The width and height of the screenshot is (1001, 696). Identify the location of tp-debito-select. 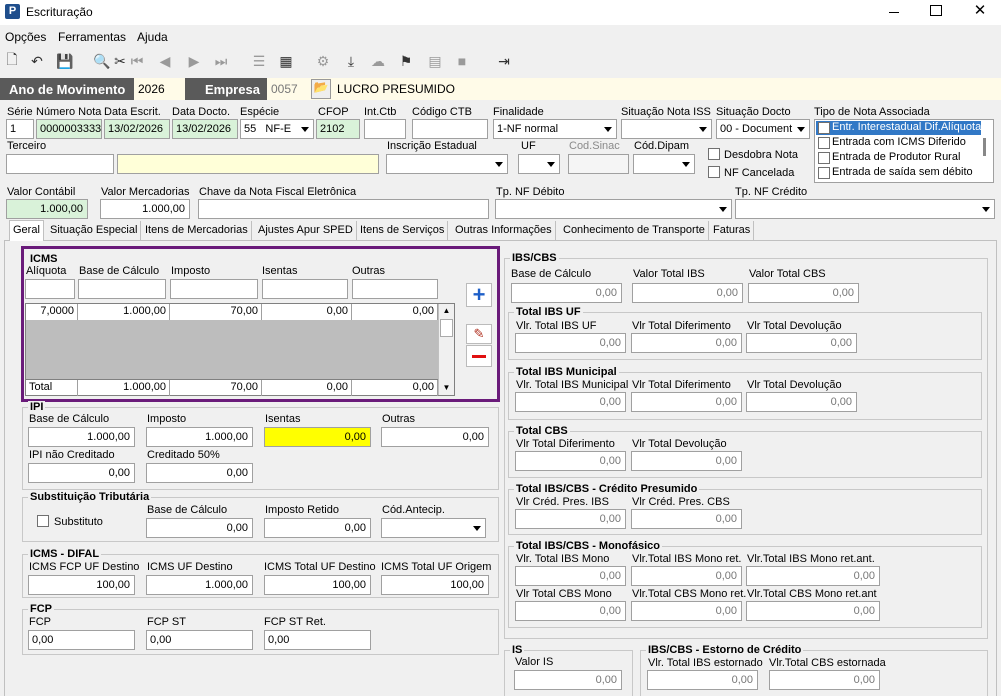
(613, 209).